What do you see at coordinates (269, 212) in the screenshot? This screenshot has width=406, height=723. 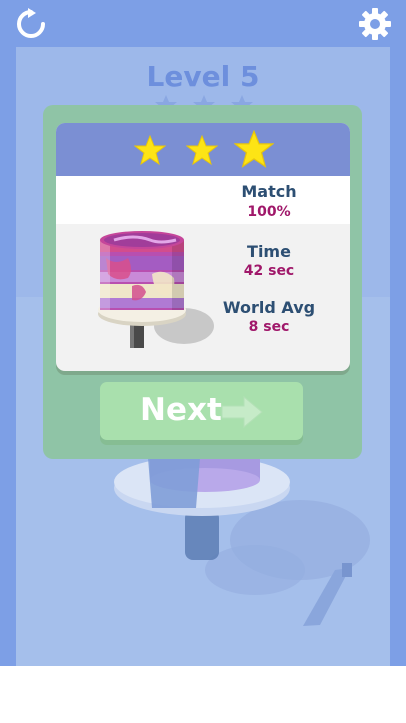 I see `match-value: 100%` at bounding box center [269, 212].